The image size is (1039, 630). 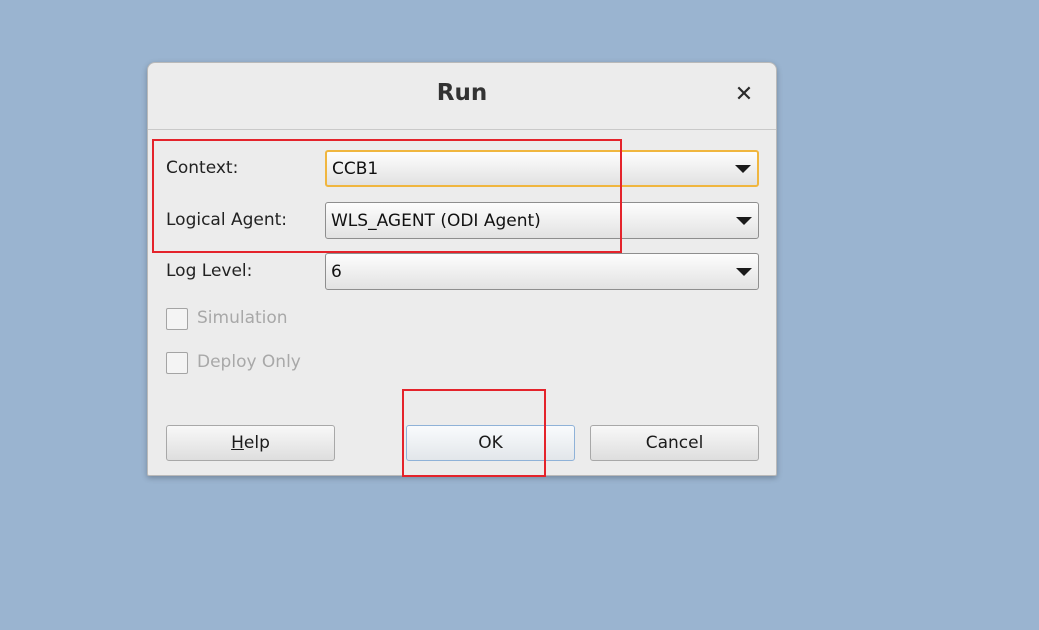 I want to click on log-level-label: Log Level:, so click(x=209, y=271).